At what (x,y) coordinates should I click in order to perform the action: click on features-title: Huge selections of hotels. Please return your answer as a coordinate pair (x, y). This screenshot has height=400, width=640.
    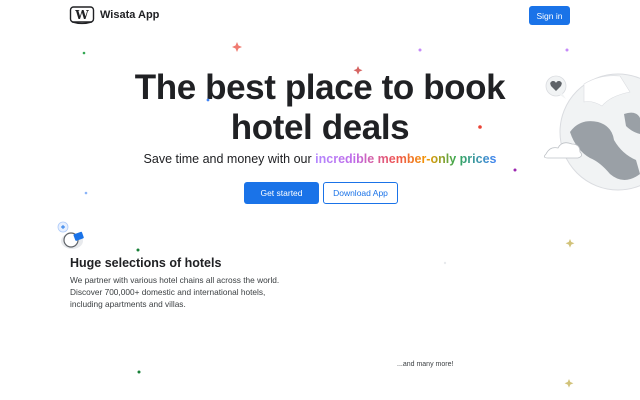
    Looking at the image, I should click on (146, 263).